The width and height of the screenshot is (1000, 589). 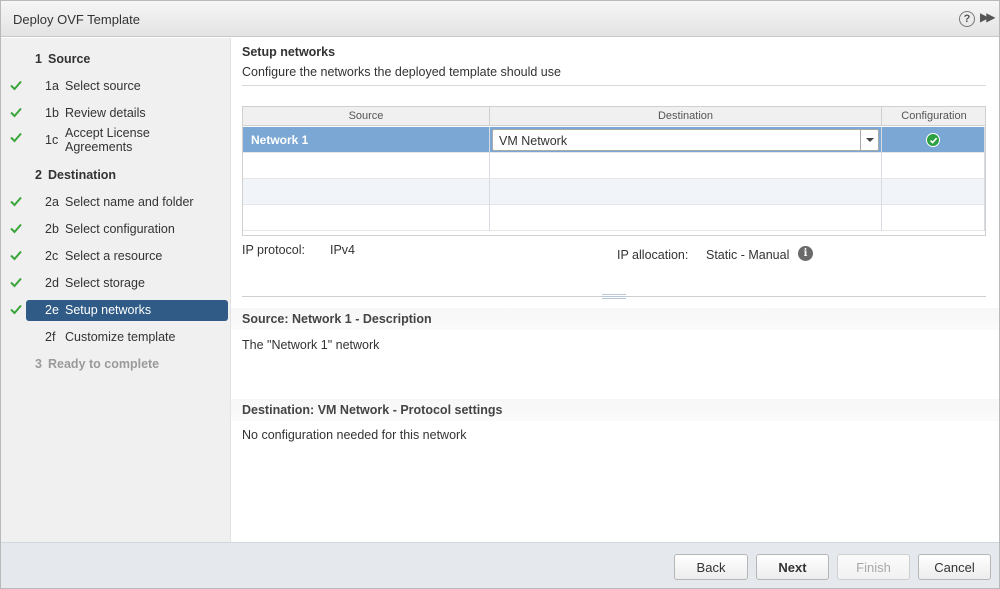 I want to click on wizard-step-2d: 2d Select storage, so click(x=116, y=284).